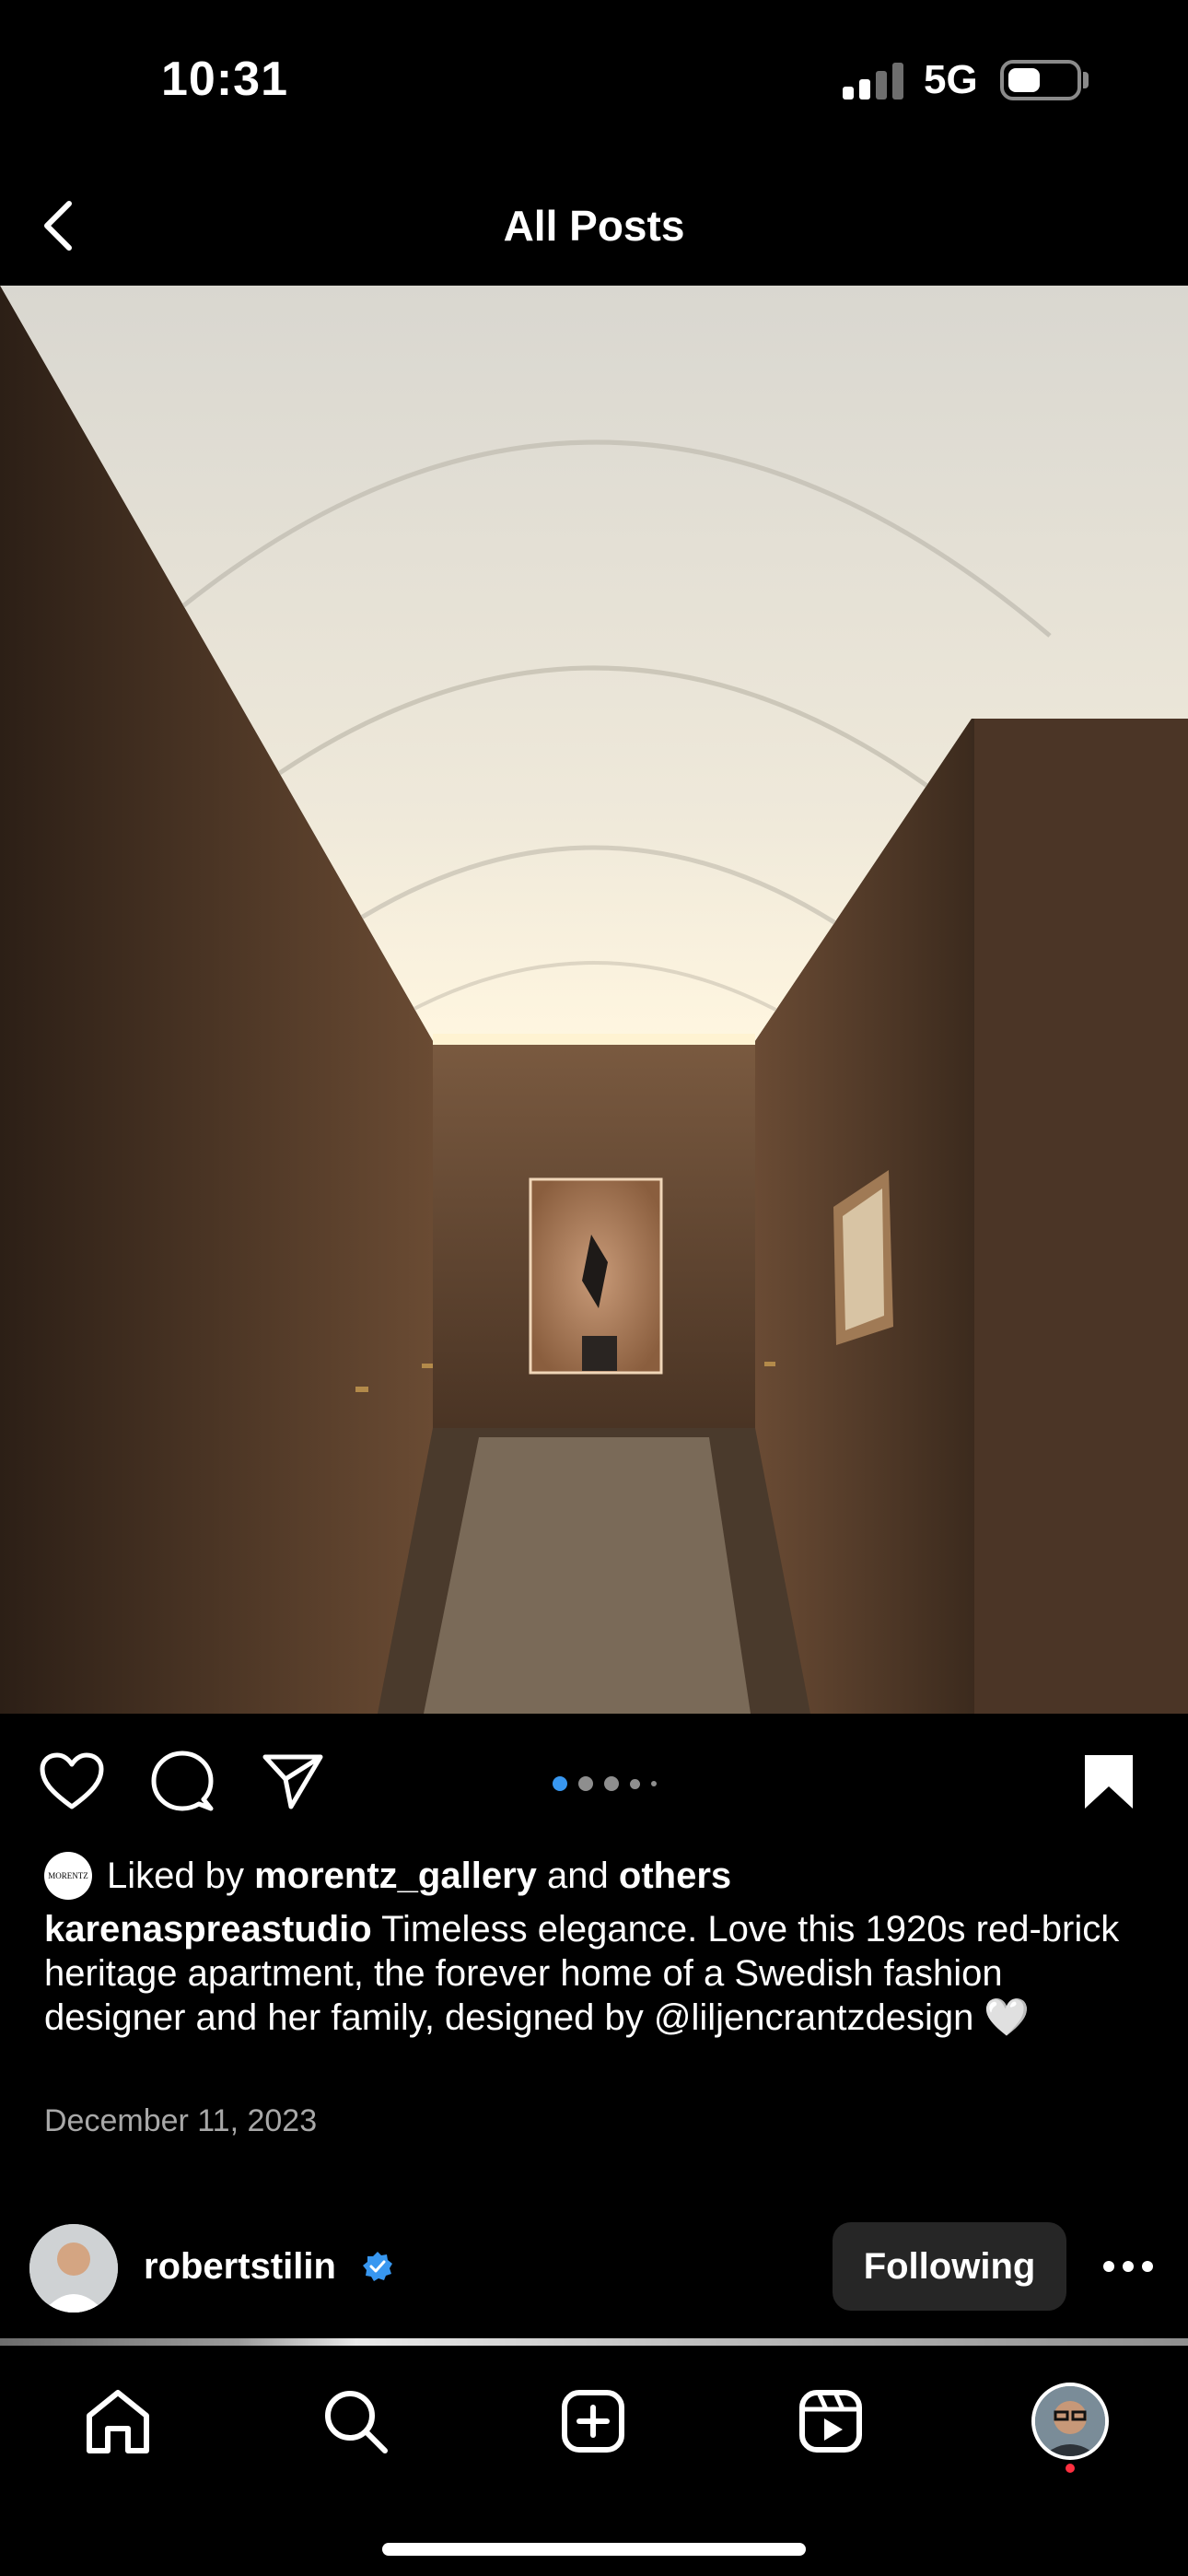 The image size is (1188, 2576). What do you see at coordinates (594, 2342) in the screenshot?
I see `next-post-image-edge` at bounding box center [594, 2342].